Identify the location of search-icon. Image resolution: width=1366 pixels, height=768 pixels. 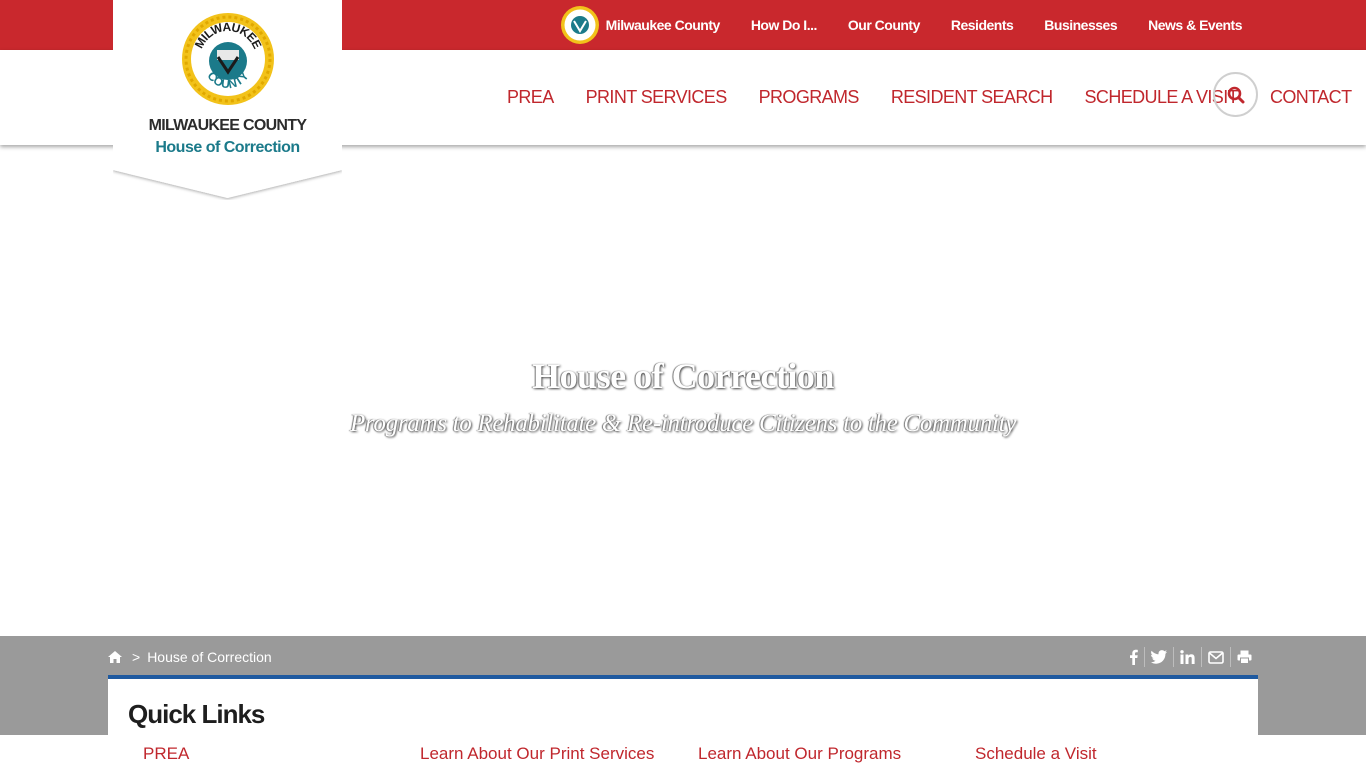
(1235, 94).